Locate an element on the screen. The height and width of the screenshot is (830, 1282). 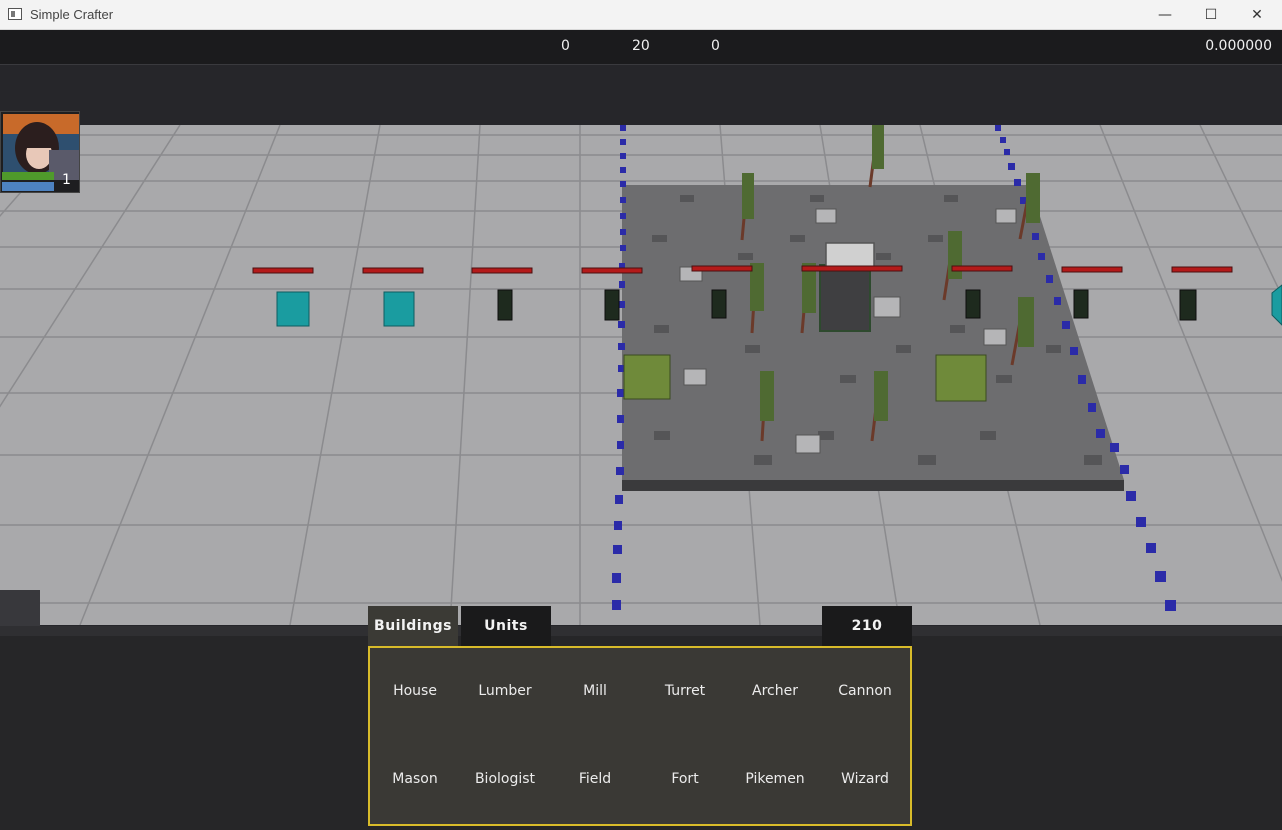
hud-value-b: 20 is located at coordinates (641, 46).